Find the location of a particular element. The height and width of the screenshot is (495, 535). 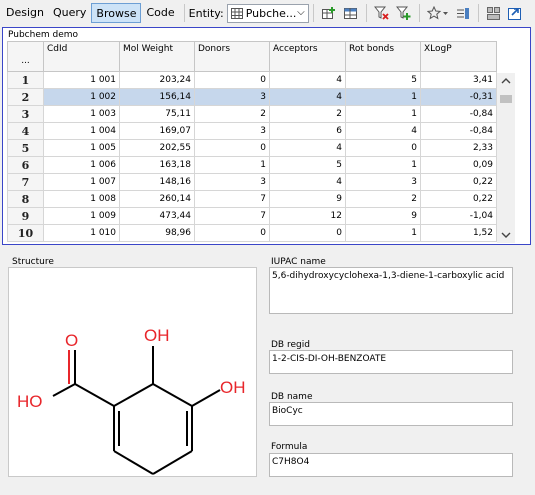

table-row: 4 1 004 169,07 3 6 4 -0,84 is located at coordinates (252, 131).